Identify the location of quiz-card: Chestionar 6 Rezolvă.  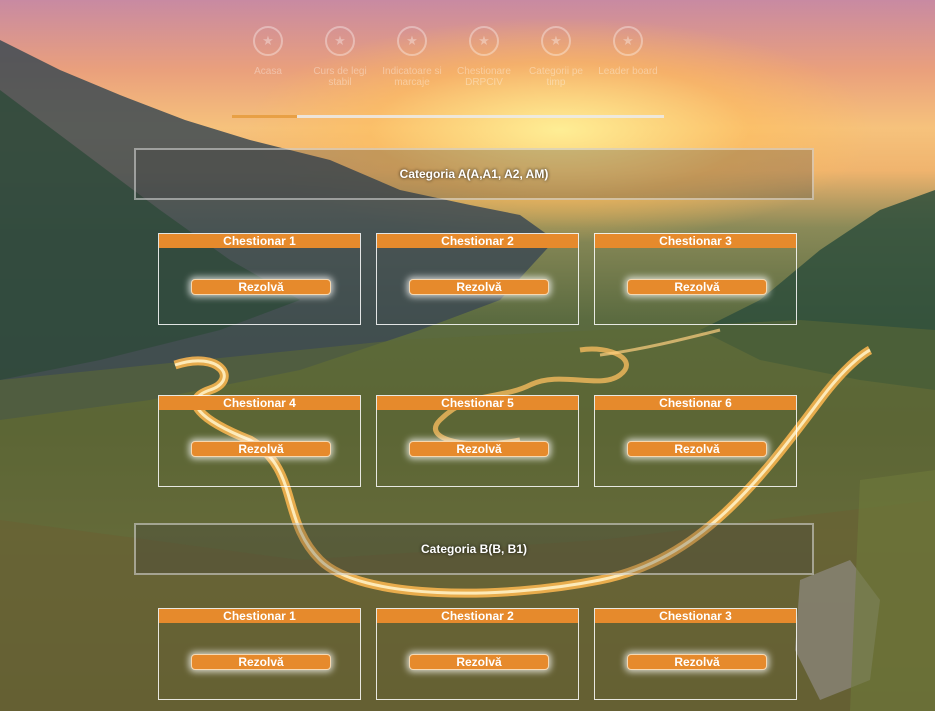
(695, 441).